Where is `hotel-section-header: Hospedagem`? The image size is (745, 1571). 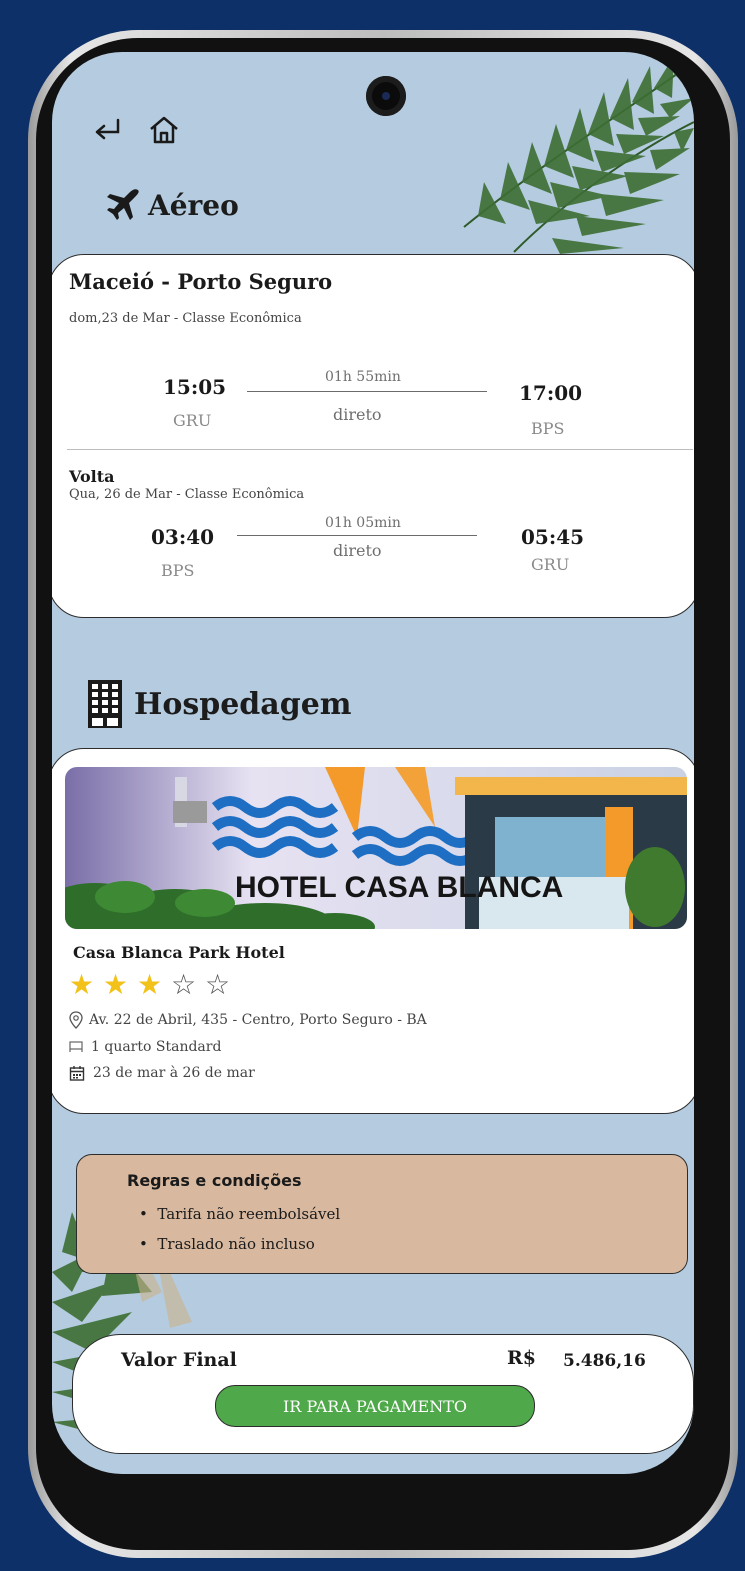 hotel-section-header: Hospedagem is located at coordinates (219, 704).